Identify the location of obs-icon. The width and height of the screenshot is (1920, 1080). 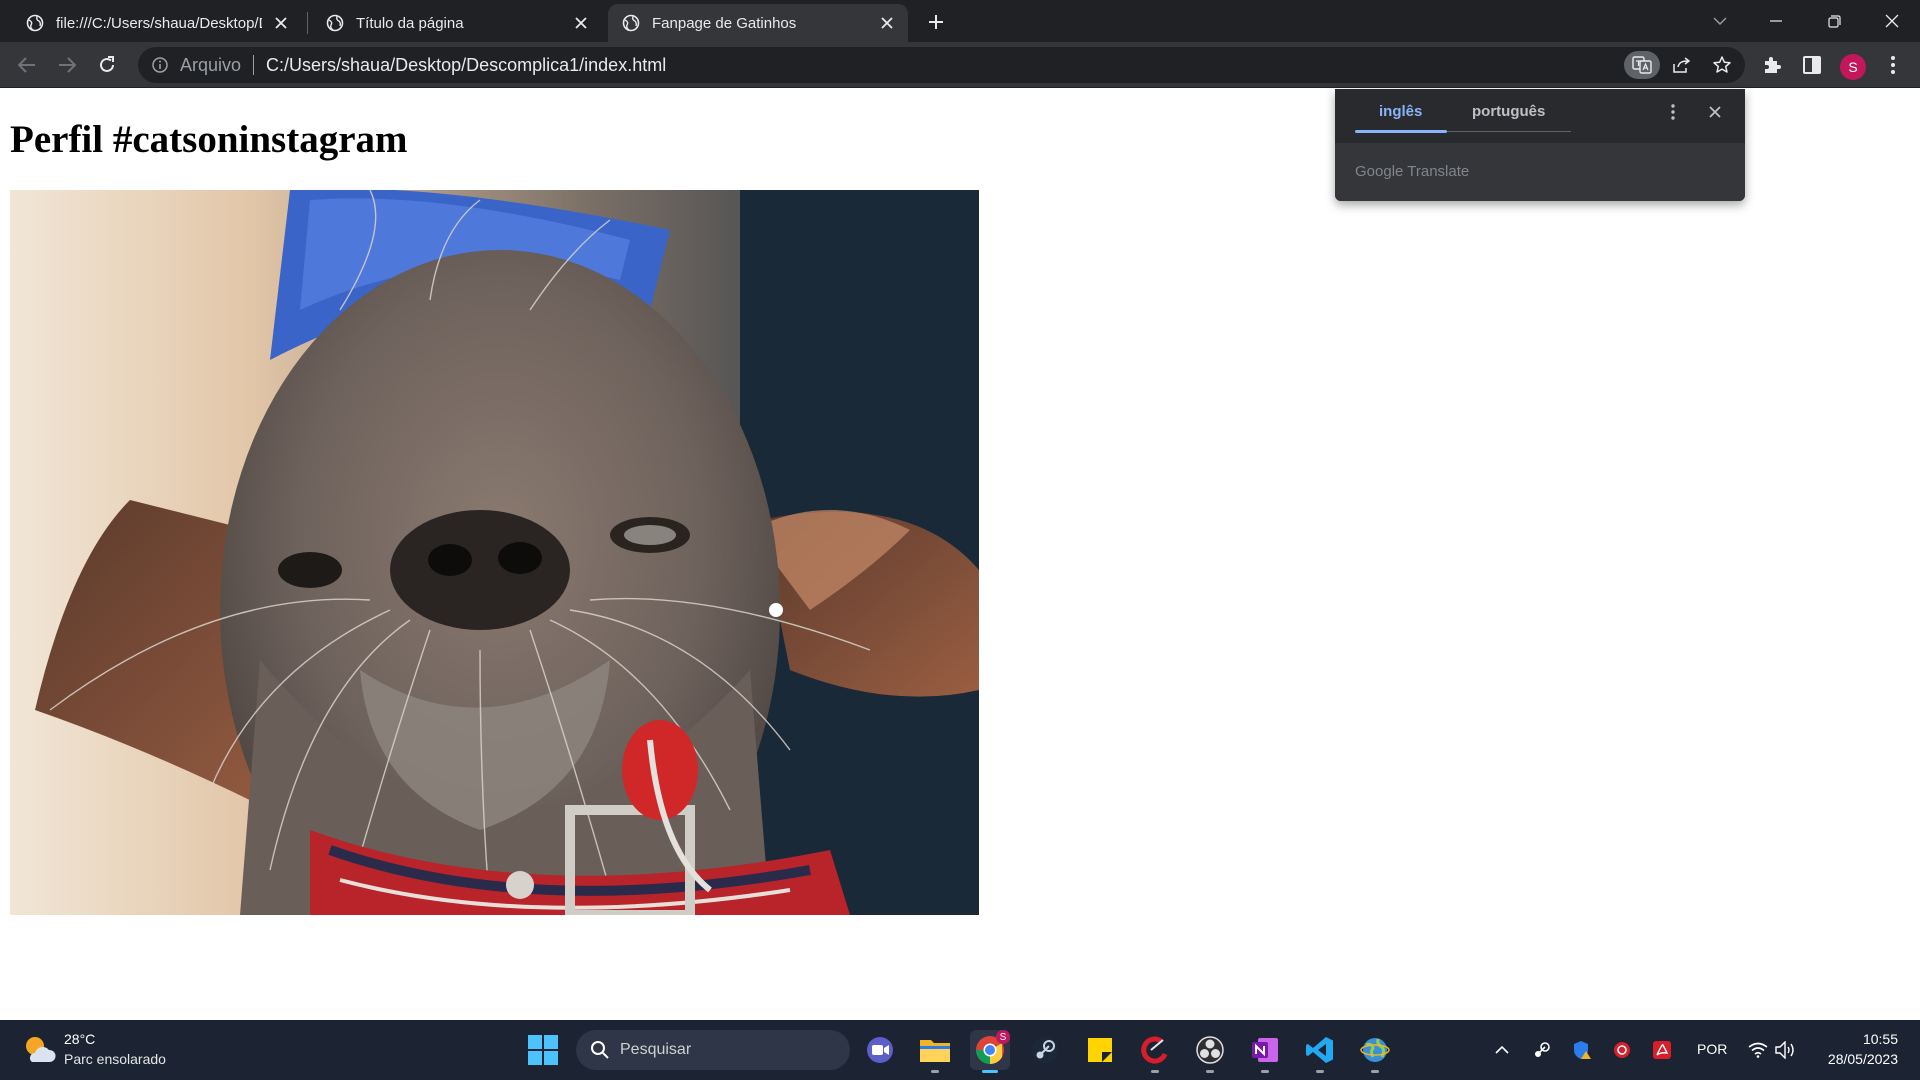
(1210, 1051).